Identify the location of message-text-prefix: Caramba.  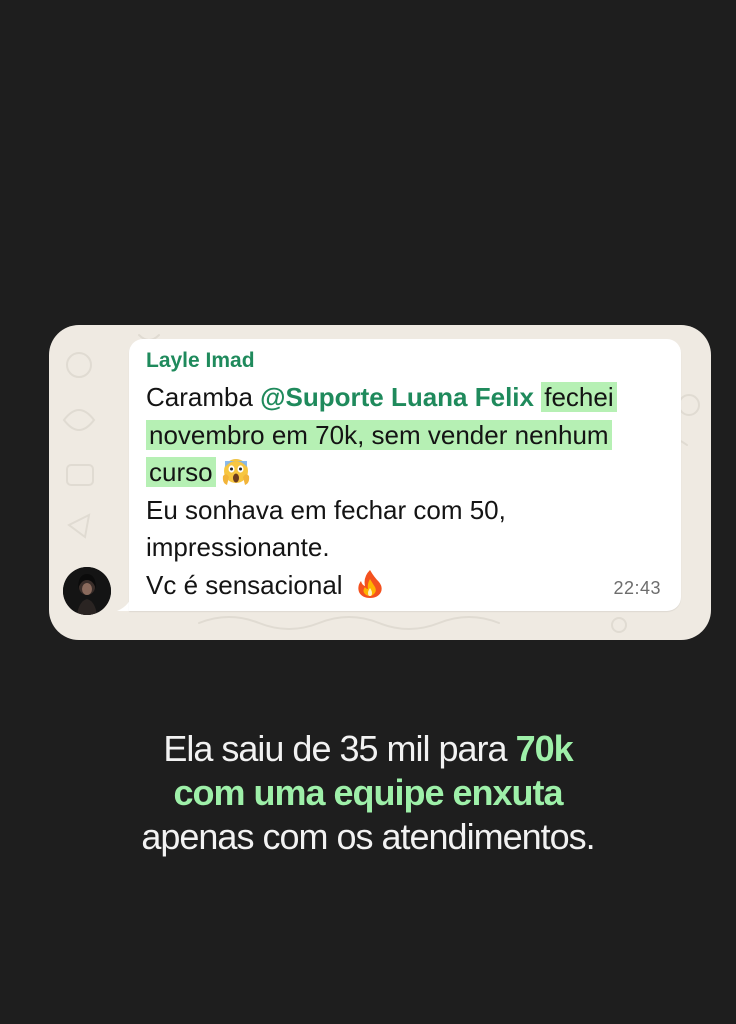
(203, 397).